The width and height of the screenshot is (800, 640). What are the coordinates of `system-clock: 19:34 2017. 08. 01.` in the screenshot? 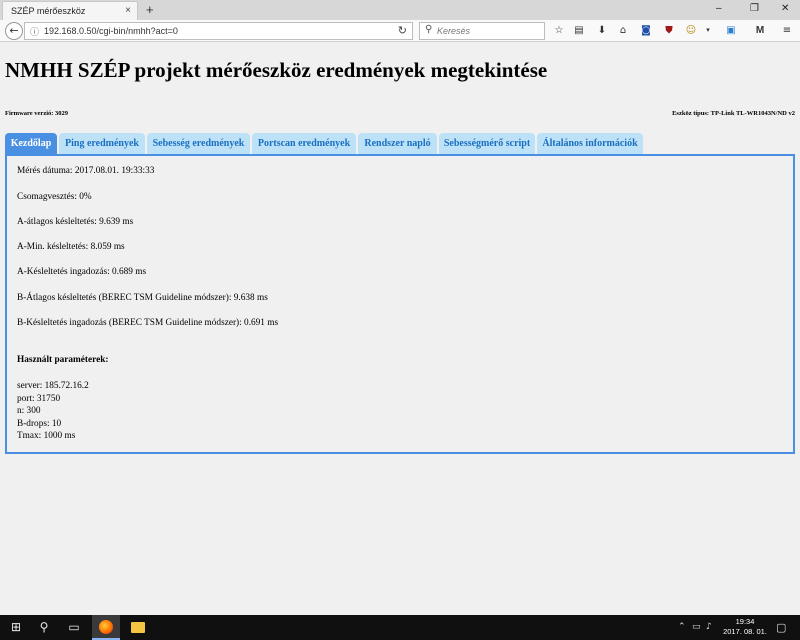 It's located at (745, 627).